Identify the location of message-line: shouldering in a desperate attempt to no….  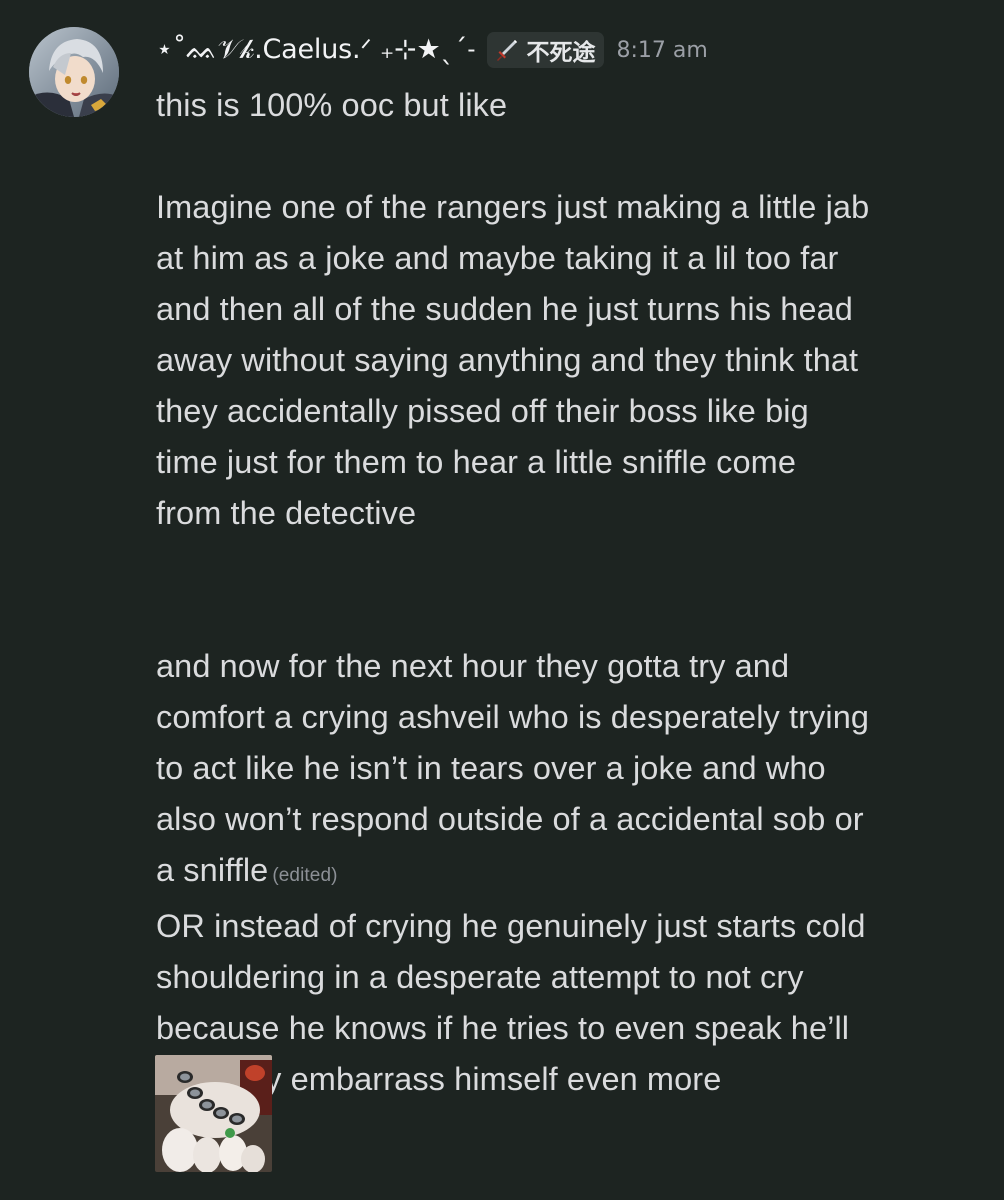
(480, 977).